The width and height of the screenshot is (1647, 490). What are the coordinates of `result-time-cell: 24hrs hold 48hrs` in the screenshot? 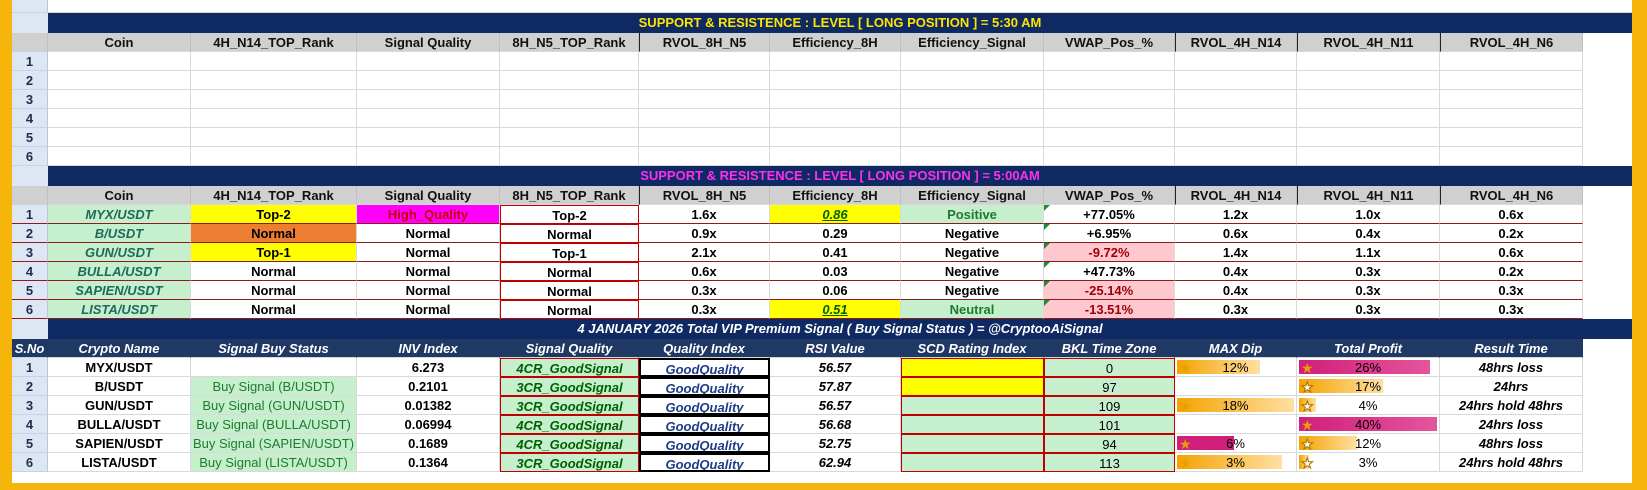 It's located at (1511, 462).